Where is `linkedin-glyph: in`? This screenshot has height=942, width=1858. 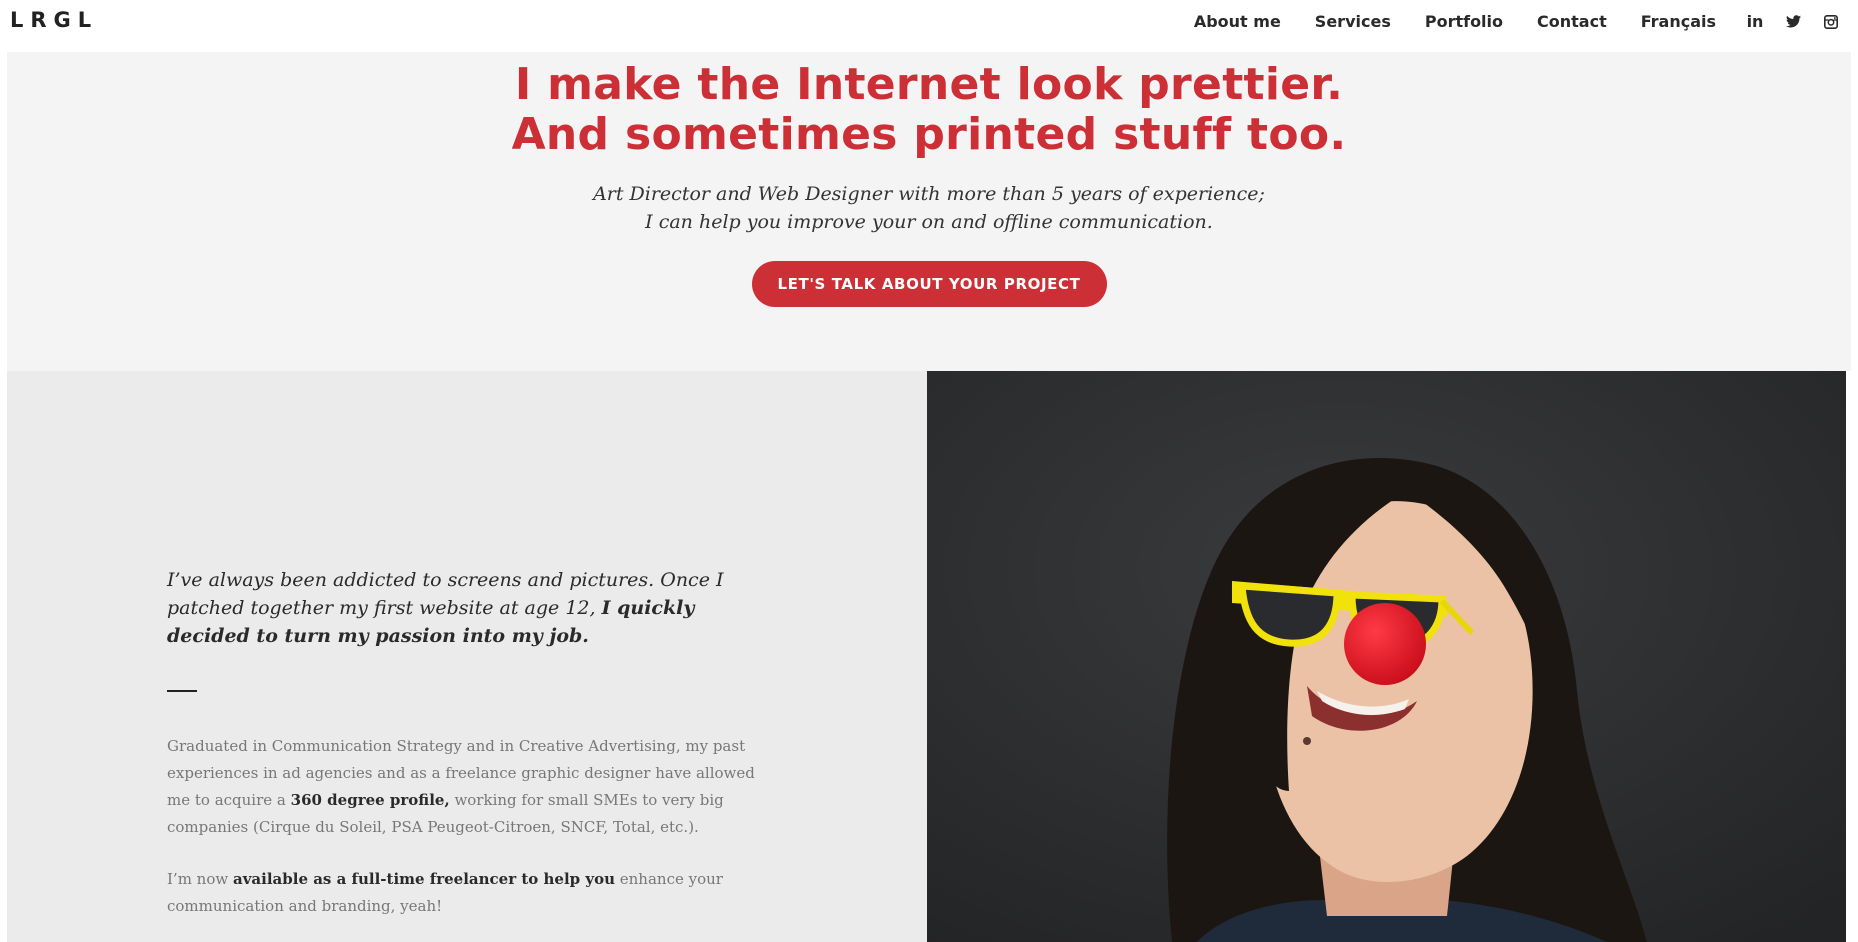
linkedin-glyph: in is located at coordinates (1755, 21).